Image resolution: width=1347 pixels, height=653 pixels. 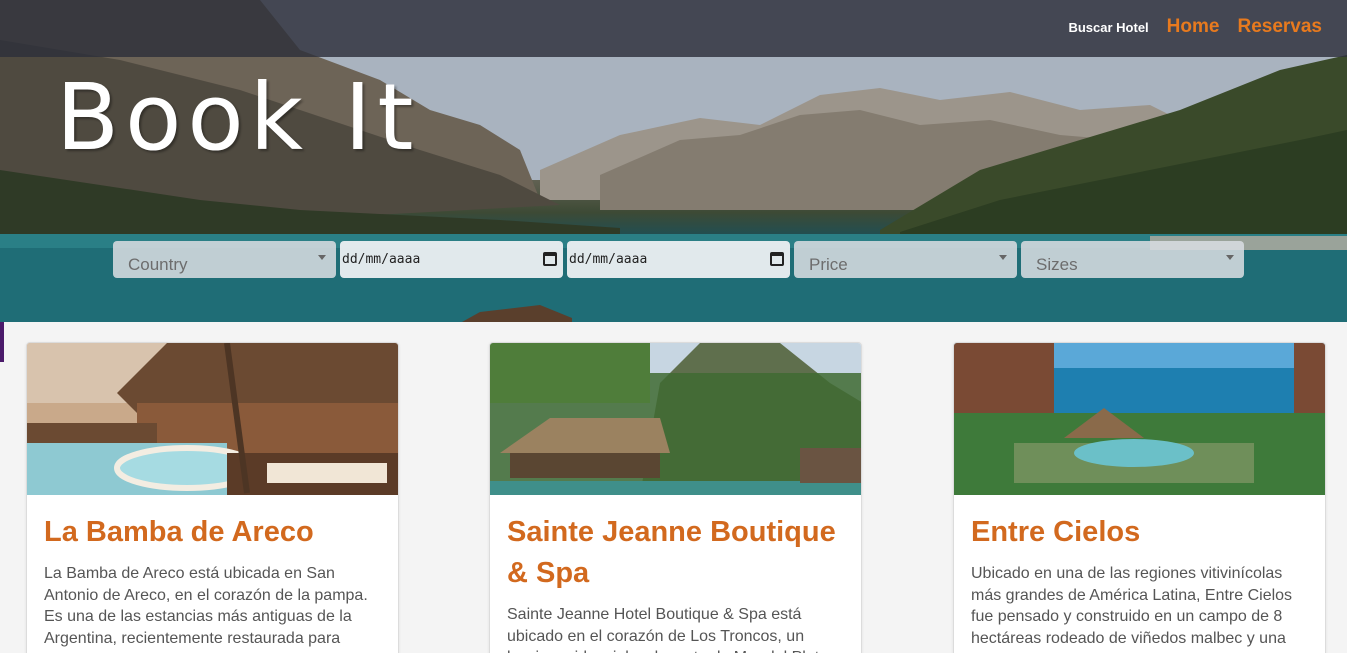 I want to click on nav-link-home: Home, so click(x=1193, y=27).